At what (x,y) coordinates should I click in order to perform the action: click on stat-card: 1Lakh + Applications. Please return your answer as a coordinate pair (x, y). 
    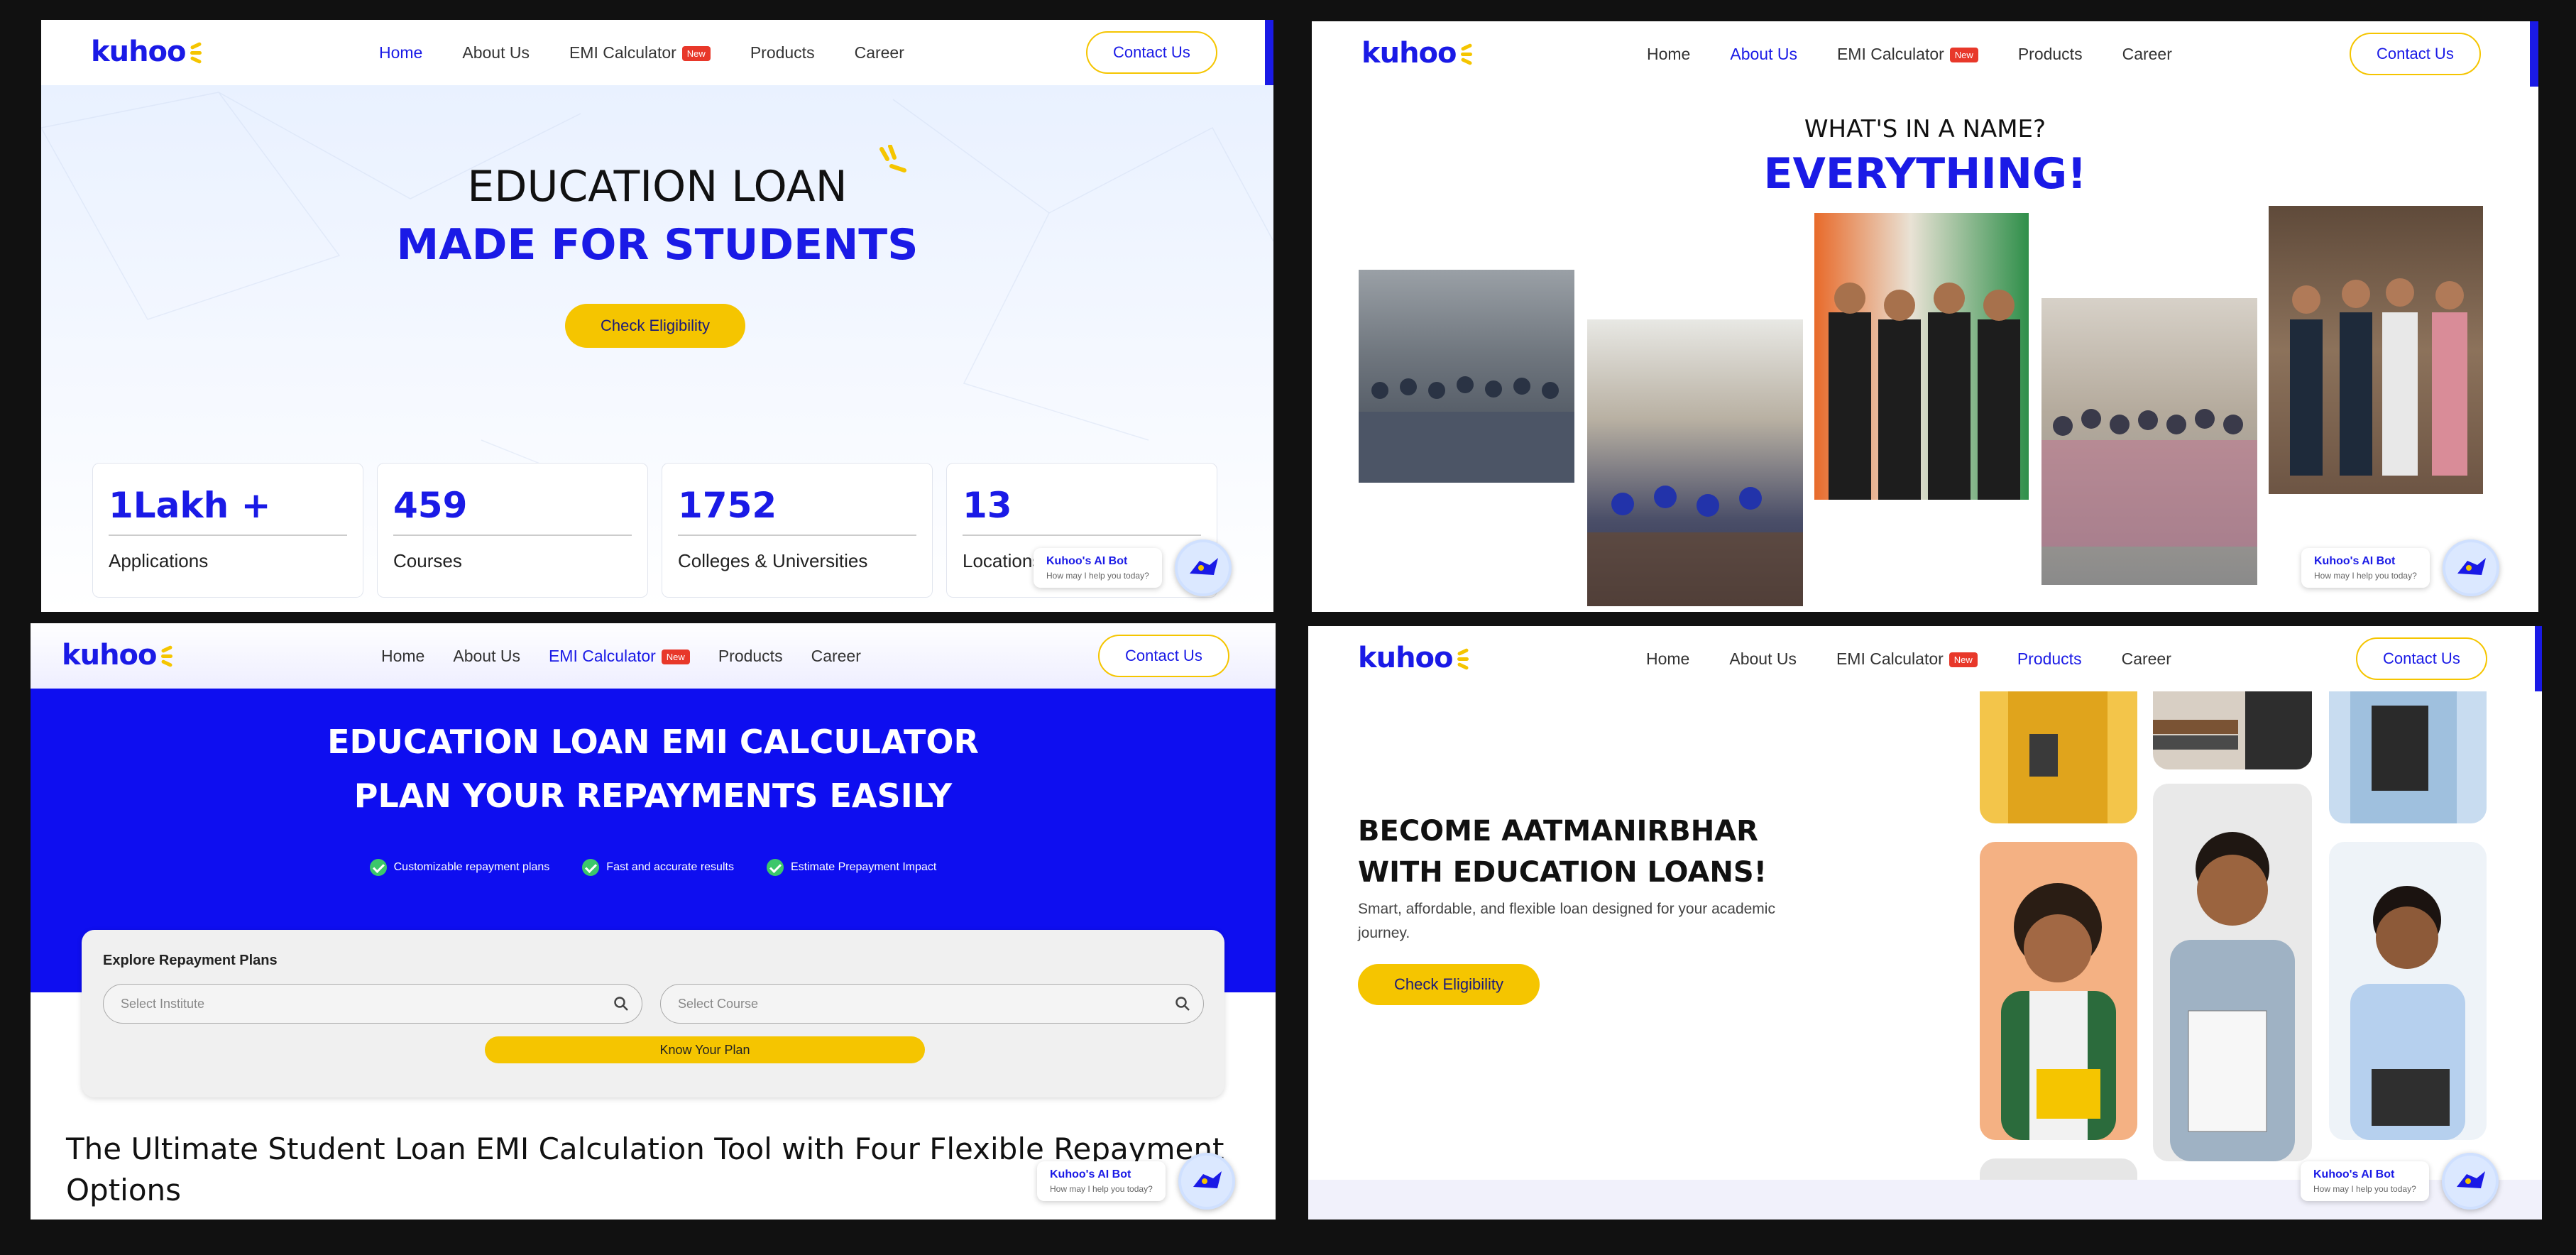
    Looking at the image, I should click on (227, 531).